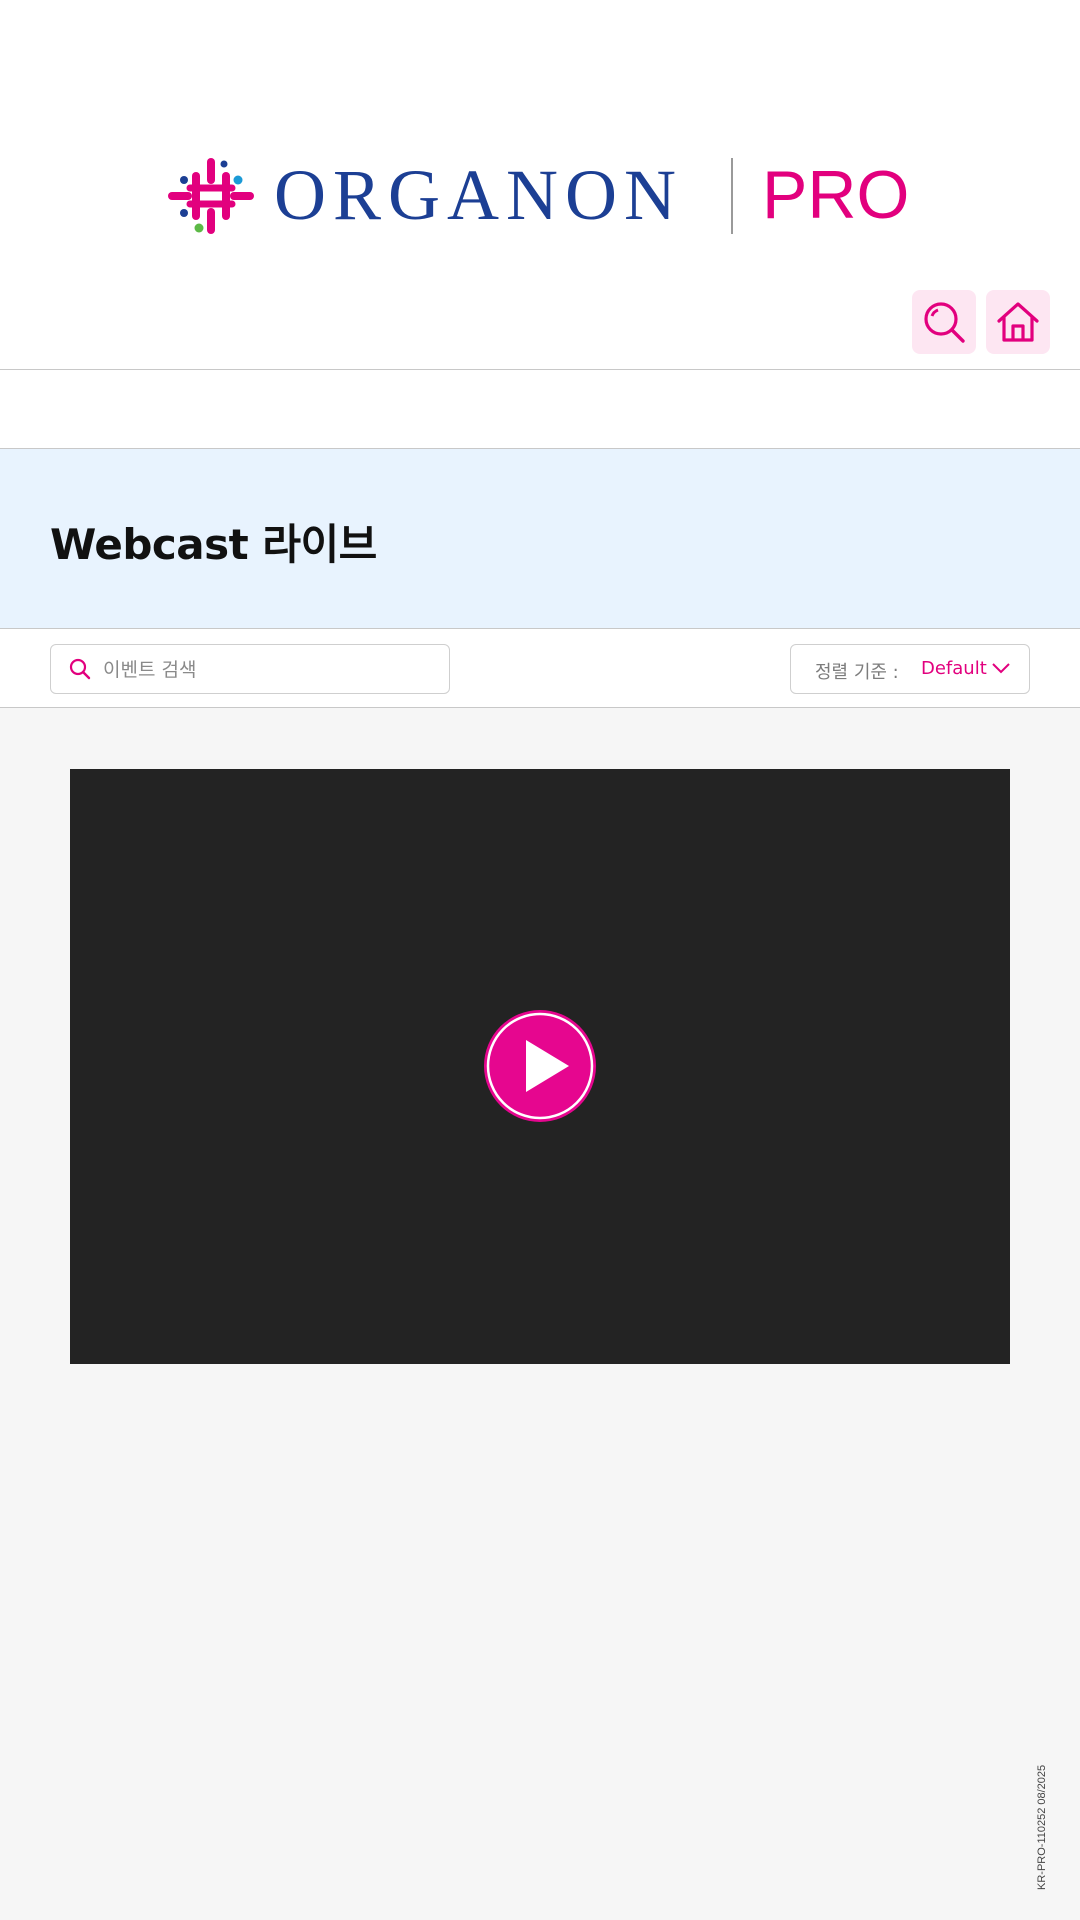 The width and height of the screenshot is (1080, 1920). What do you see at coordinates (1042, 1827) in the screenshot?
I see `document-code: KR-PRO-110252 08/2025` at bounding box center [1042, 1827].